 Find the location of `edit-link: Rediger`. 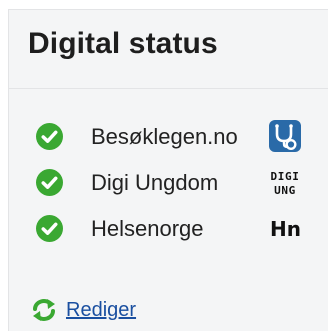

edit-link: Rediger is located at coordinates (101, 310).